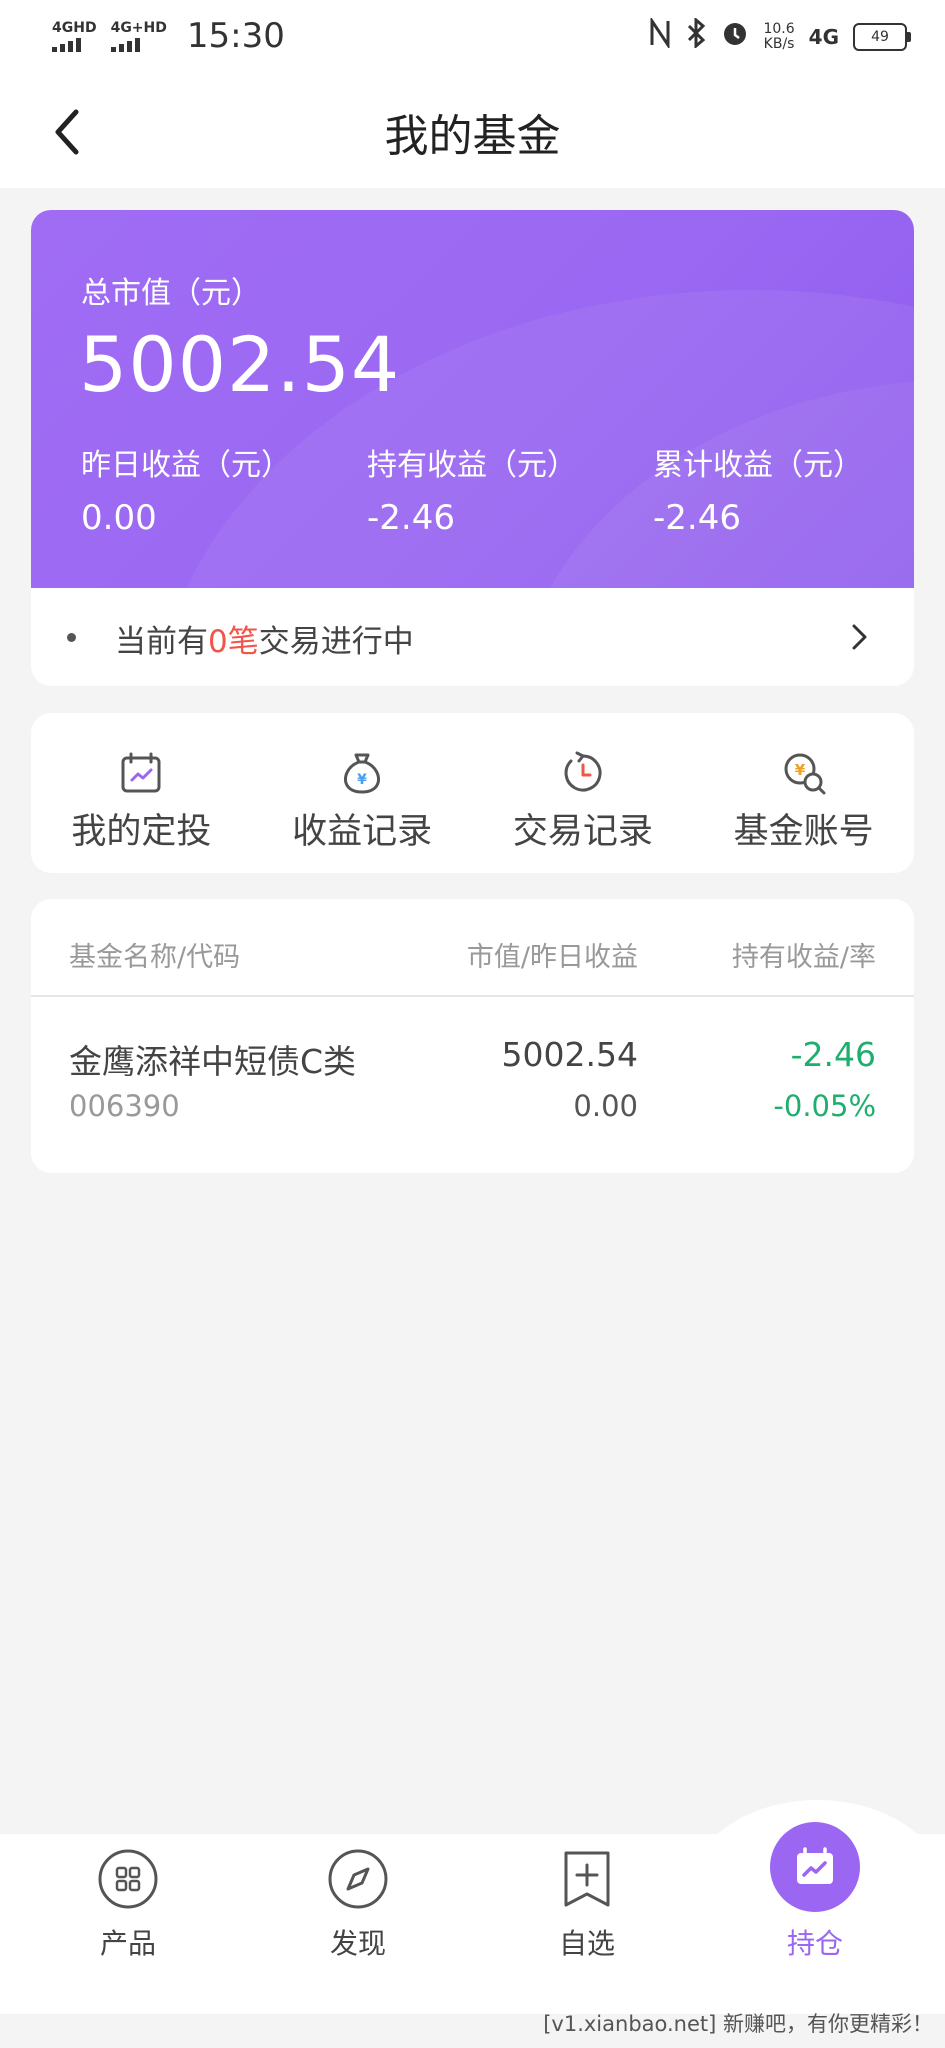 This screenshot has height=2048, width=945. I want to click on nav-bar: 我的基金, so click(472, 131).